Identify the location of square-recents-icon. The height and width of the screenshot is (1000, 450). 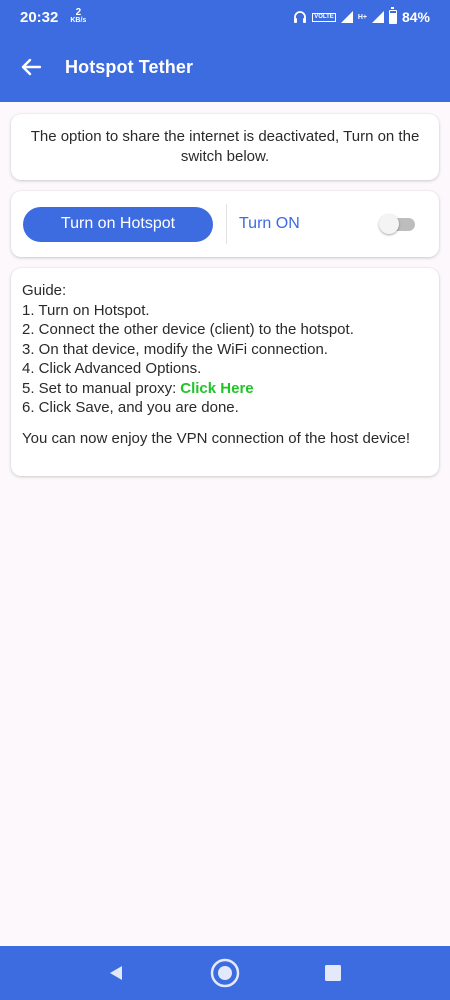
(333, 973).